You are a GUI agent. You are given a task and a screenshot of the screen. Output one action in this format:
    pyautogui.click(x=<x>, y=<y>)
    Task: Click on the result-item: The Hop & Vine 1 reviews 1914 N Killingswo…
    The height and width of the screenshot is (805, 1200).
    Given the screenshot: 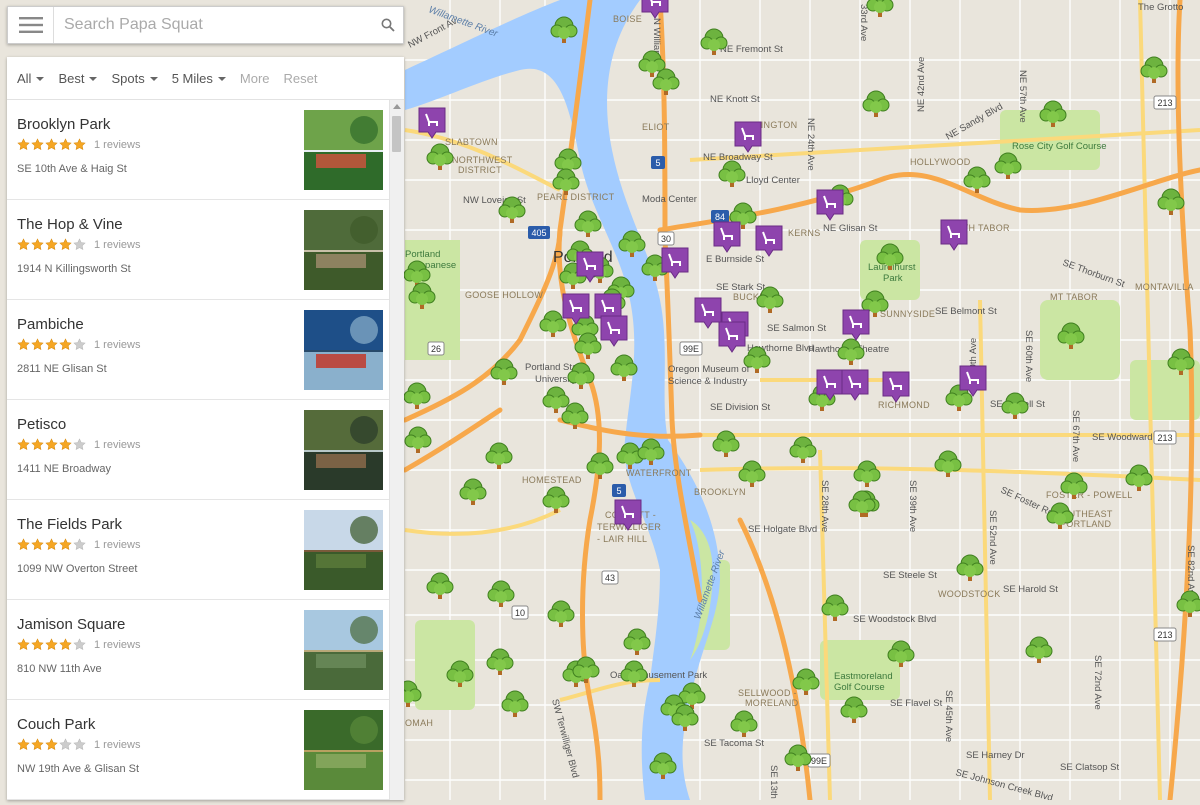 What is the action you would take?
    pyautogui.click(x=198, y=250)
    